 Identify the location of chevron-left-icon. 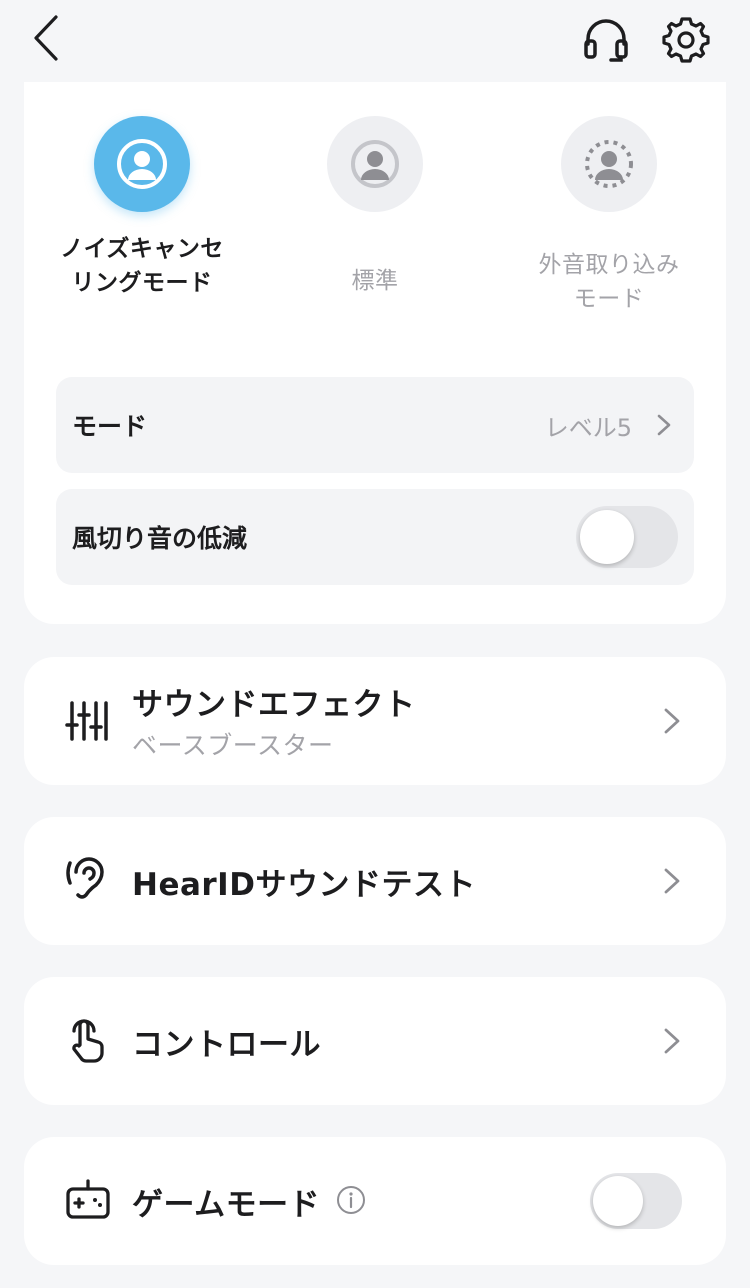
(46, 38).